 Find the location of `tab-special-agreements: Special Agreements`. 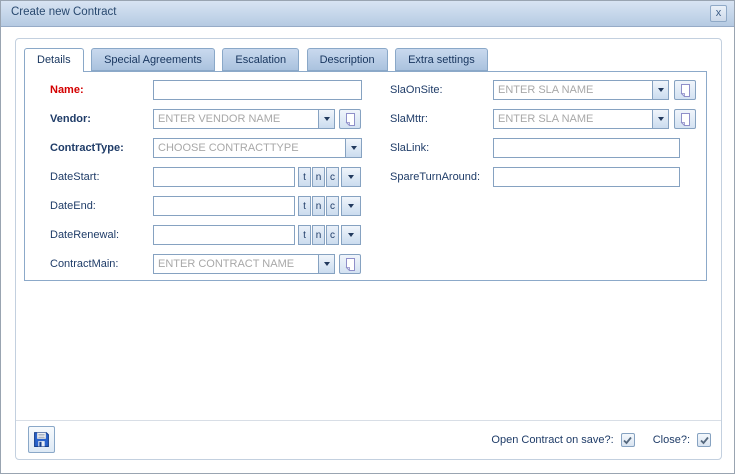

tab-special-agreements: Special Agreements is located at coordinates (153, 59).